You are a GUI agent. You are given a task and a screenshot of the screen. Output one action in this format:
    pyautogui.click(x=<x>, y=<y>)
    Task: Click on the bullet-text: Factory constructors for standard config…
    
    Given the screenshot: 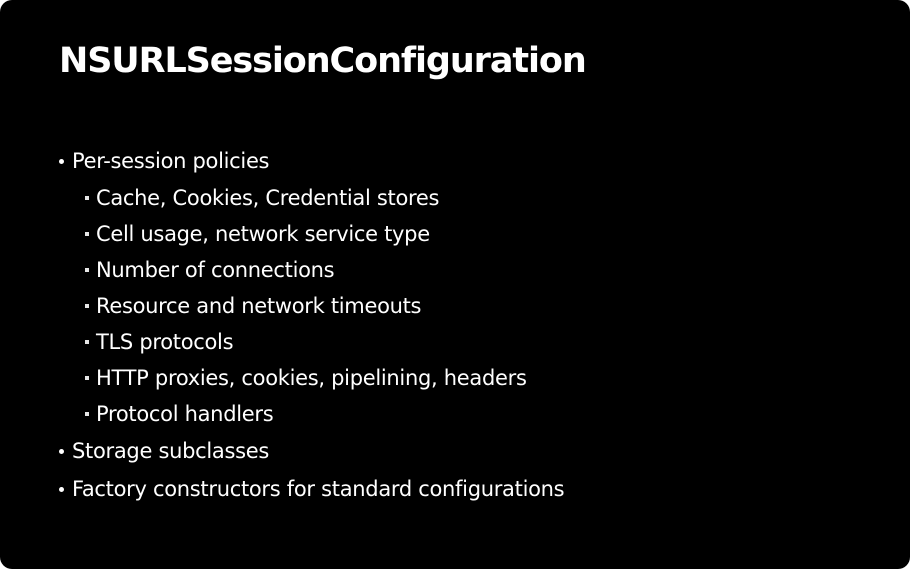 What is the action you would take?
    pyautogui.click(x=318, y=489)
    